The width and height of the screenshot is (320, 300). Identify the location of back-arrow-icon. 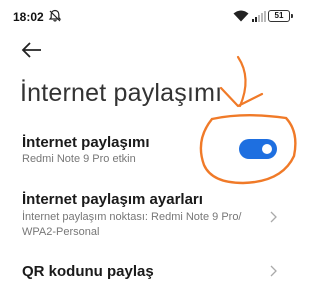
(32, 50).